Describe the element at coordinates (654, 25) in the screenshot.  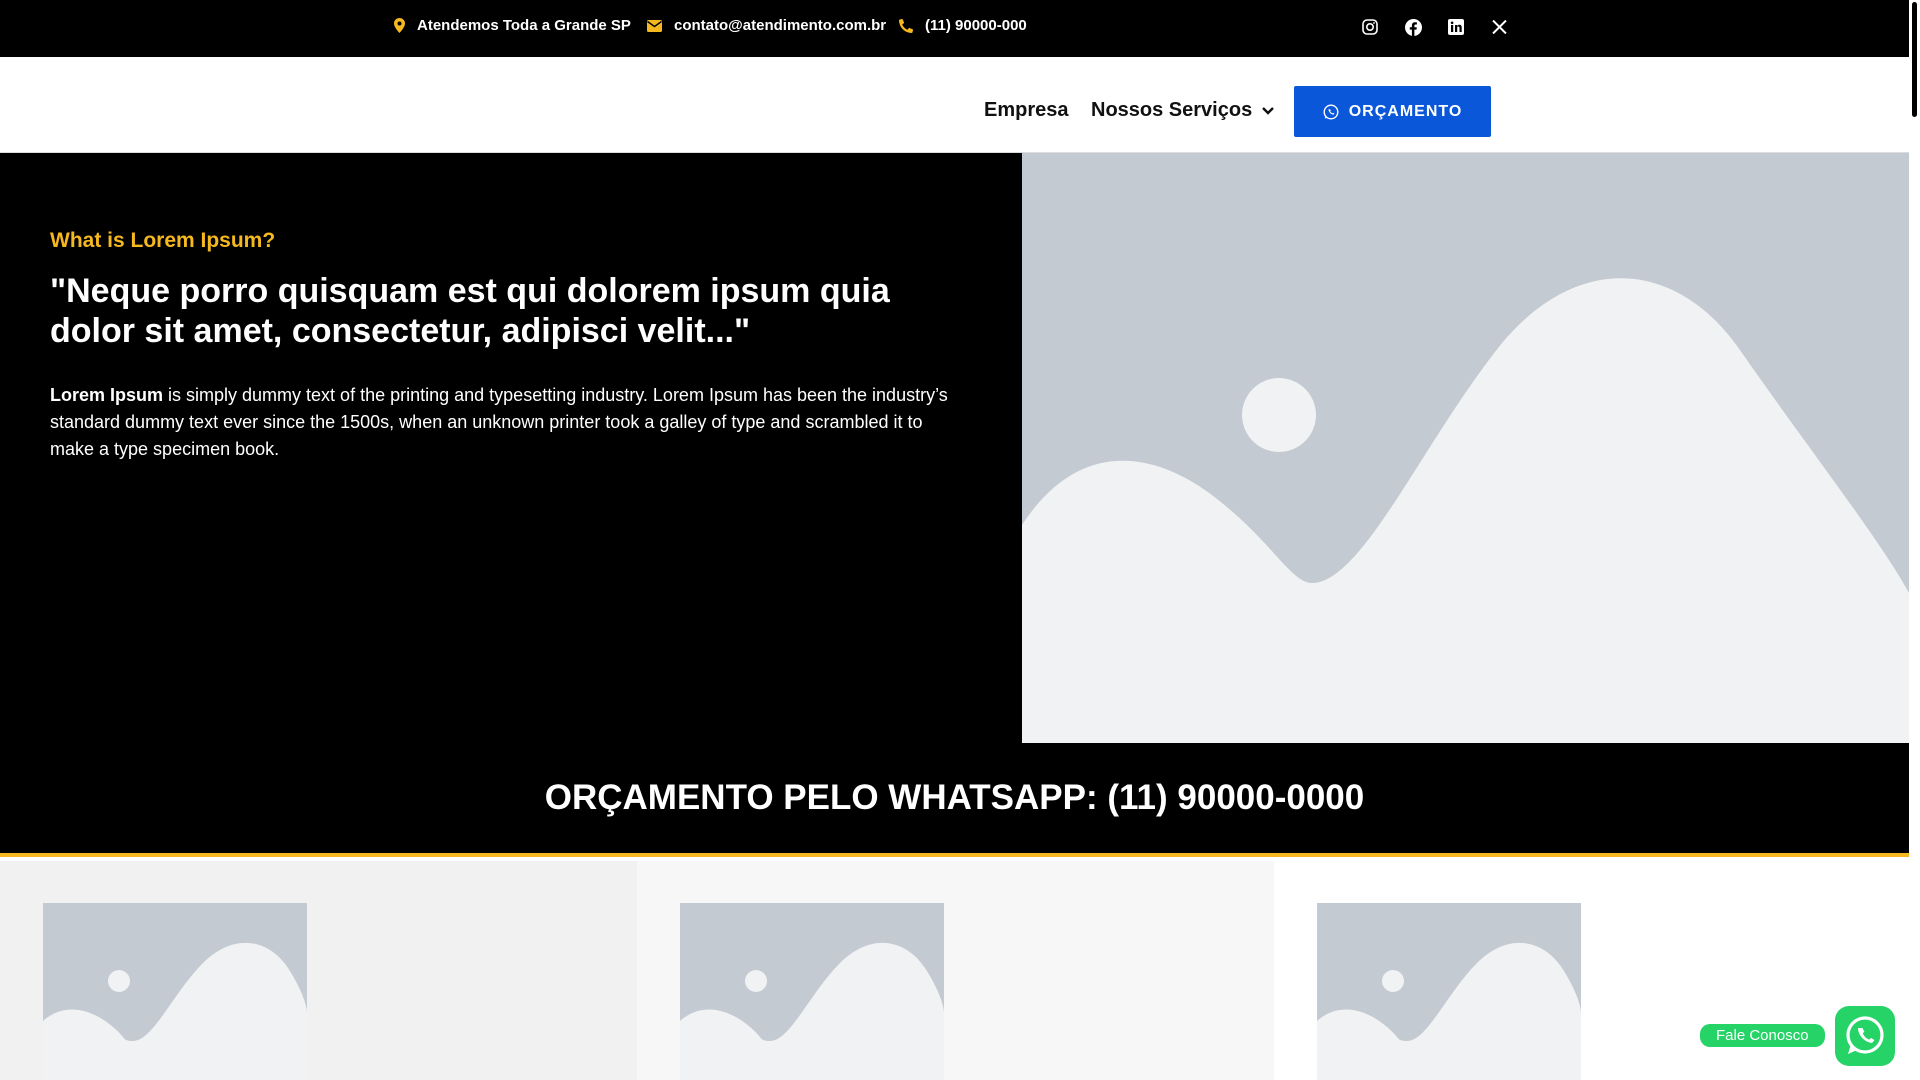
I see `envelope-icon` at that location.